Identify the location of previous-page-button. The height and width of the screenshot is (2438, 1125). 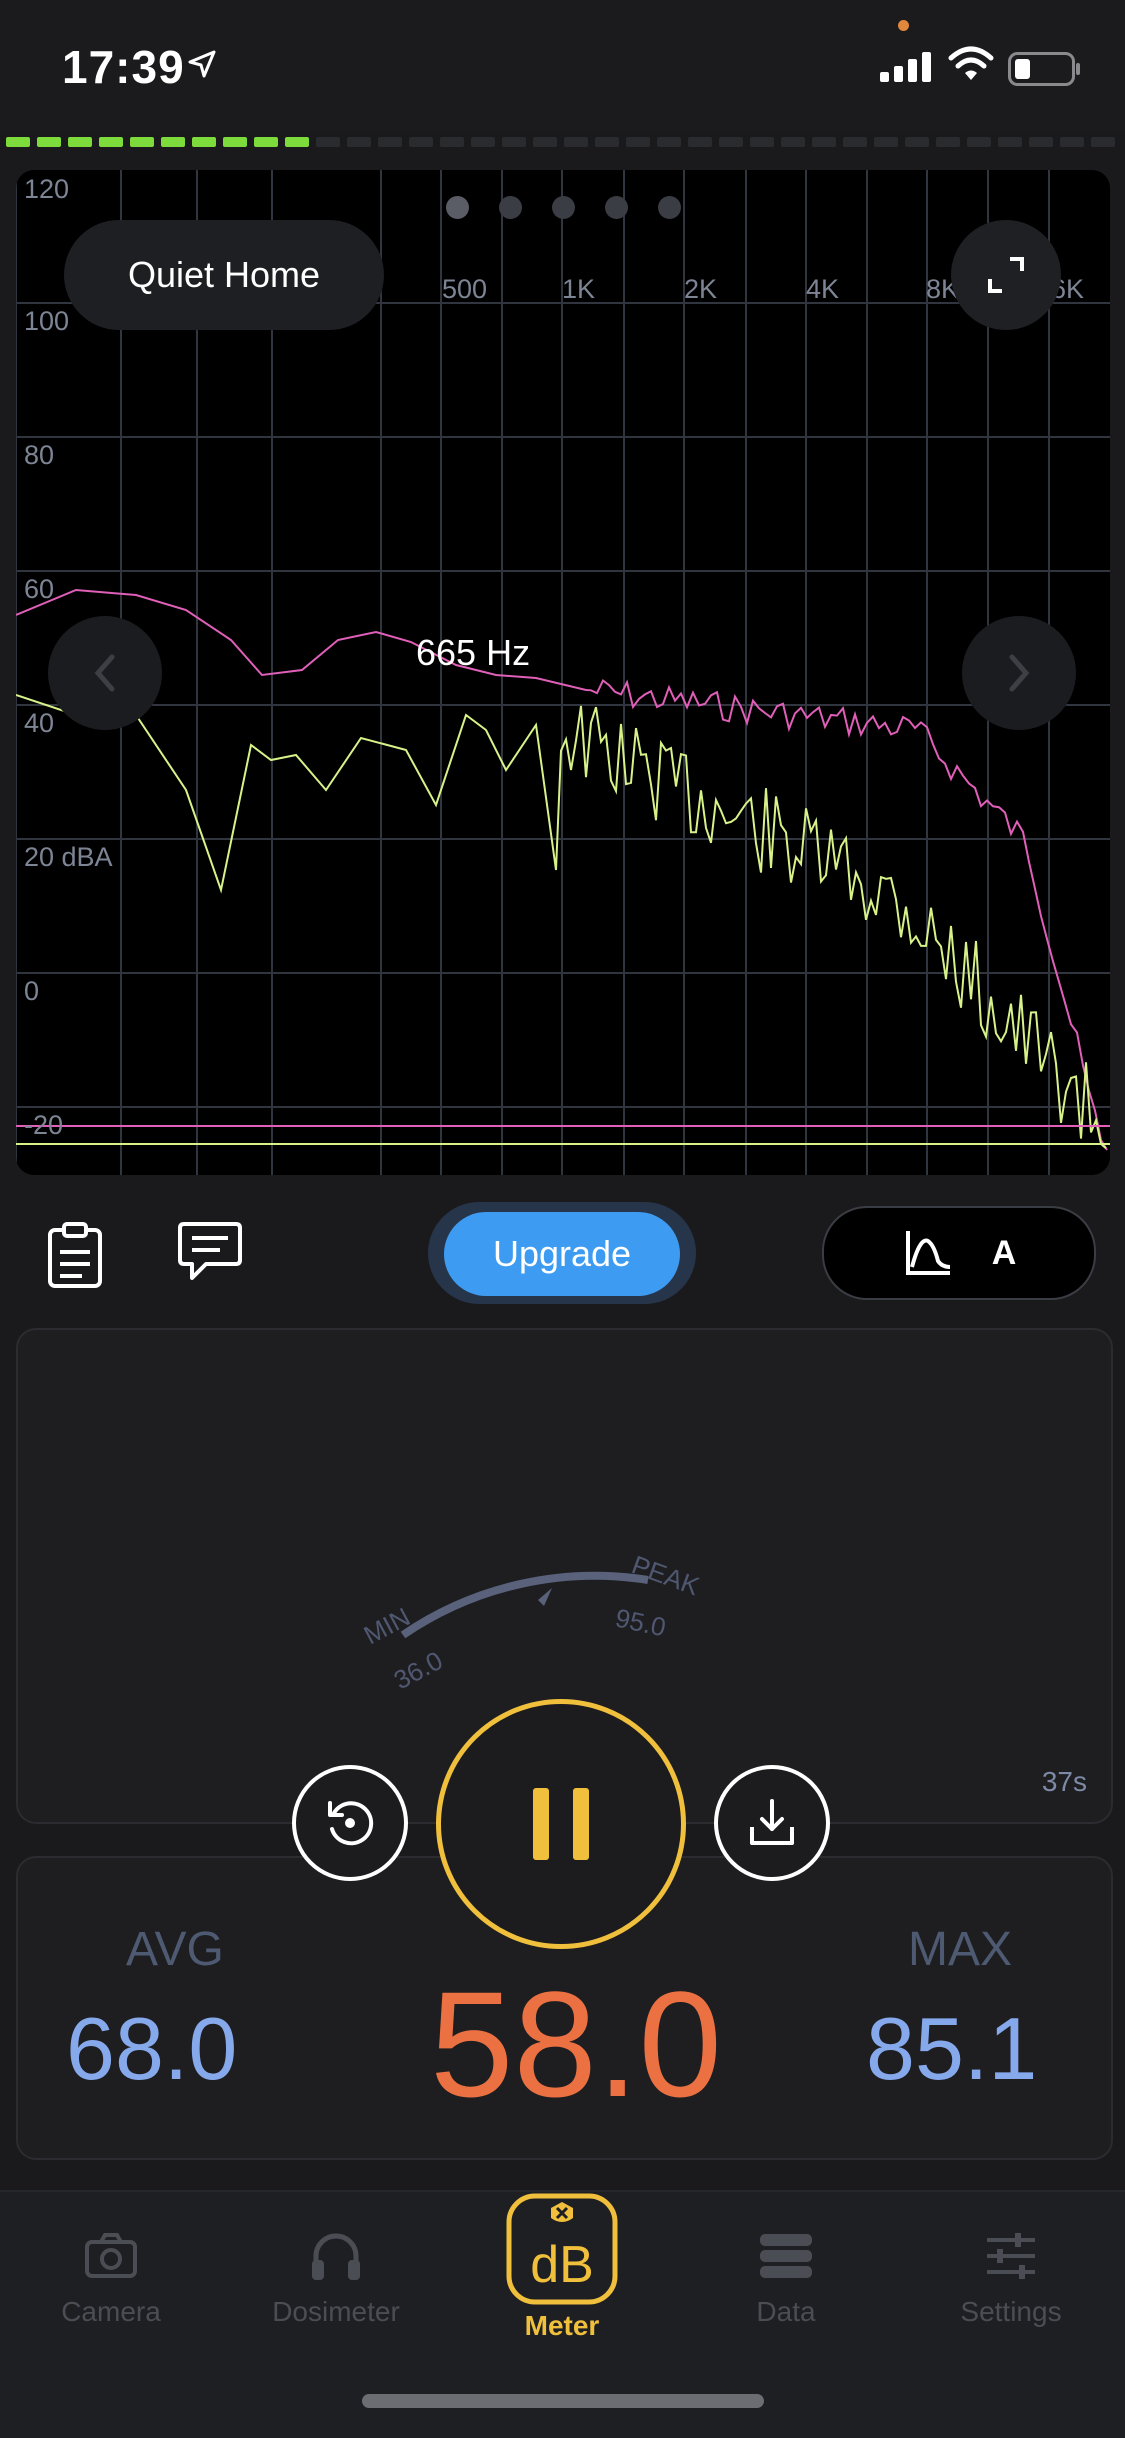
(105, 673).